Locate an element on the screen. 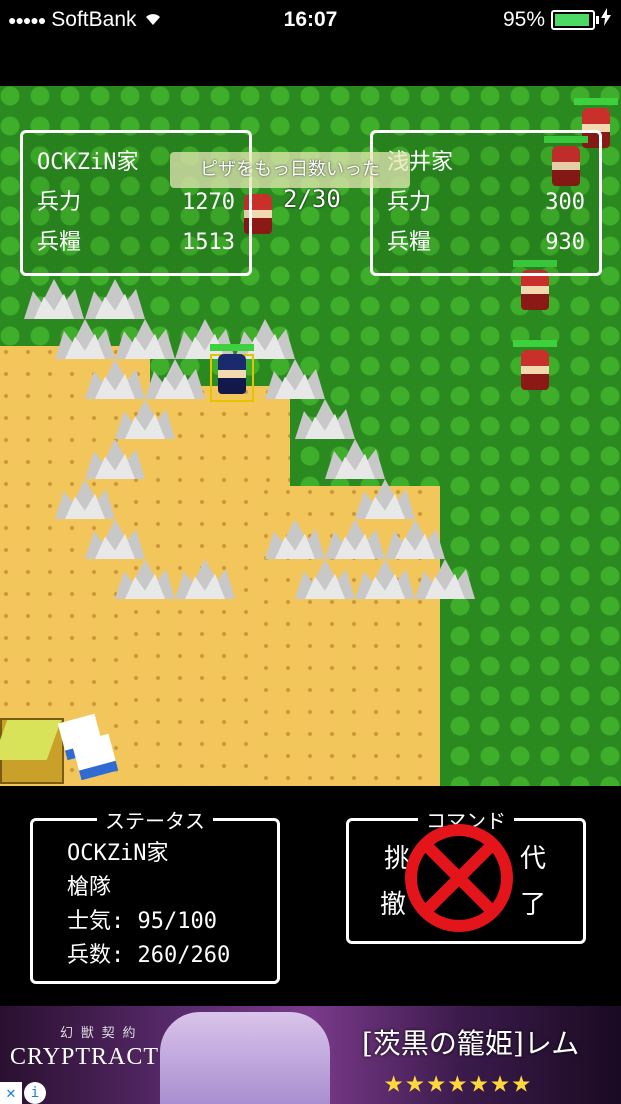 Image resolution: width=621 pixels, height=1104 pixels. player-food-row: 兵糧 1513 is located at coordinates (136, 243).